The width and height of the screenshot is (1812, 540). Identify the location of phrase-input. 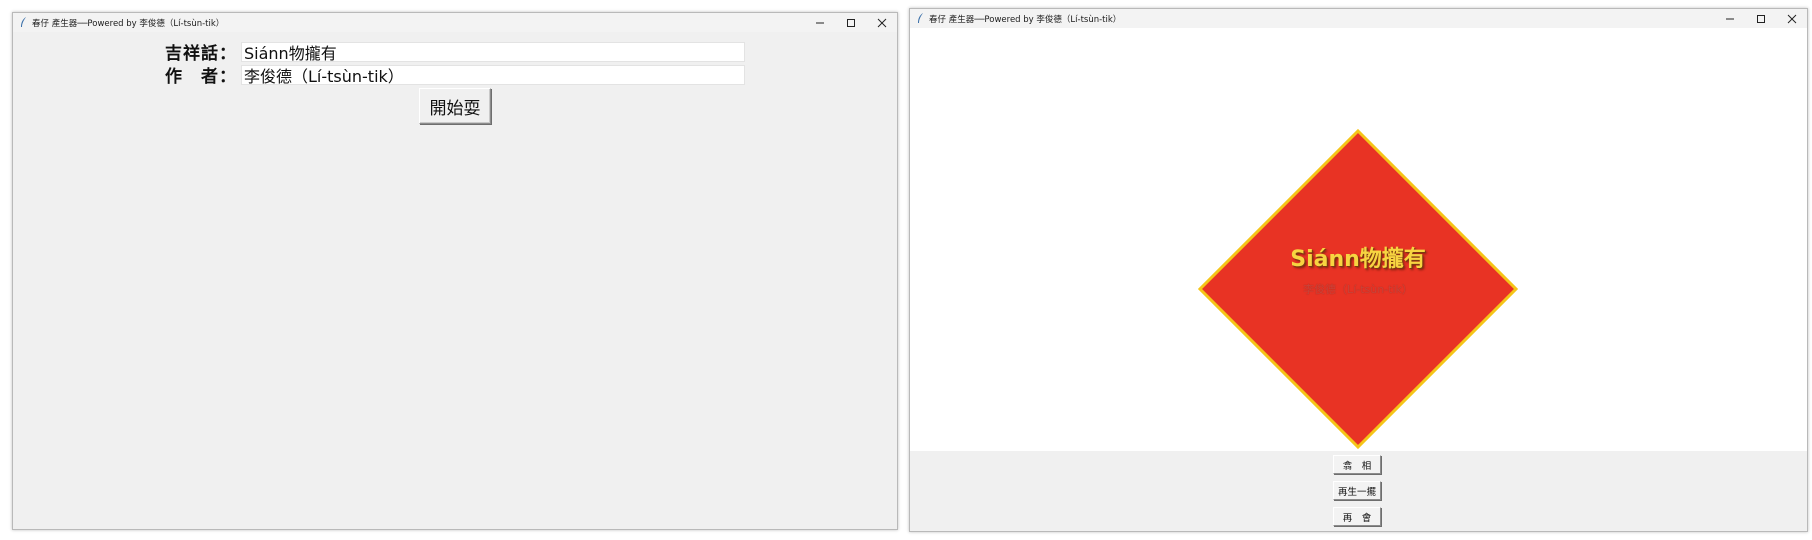
(493, 51).